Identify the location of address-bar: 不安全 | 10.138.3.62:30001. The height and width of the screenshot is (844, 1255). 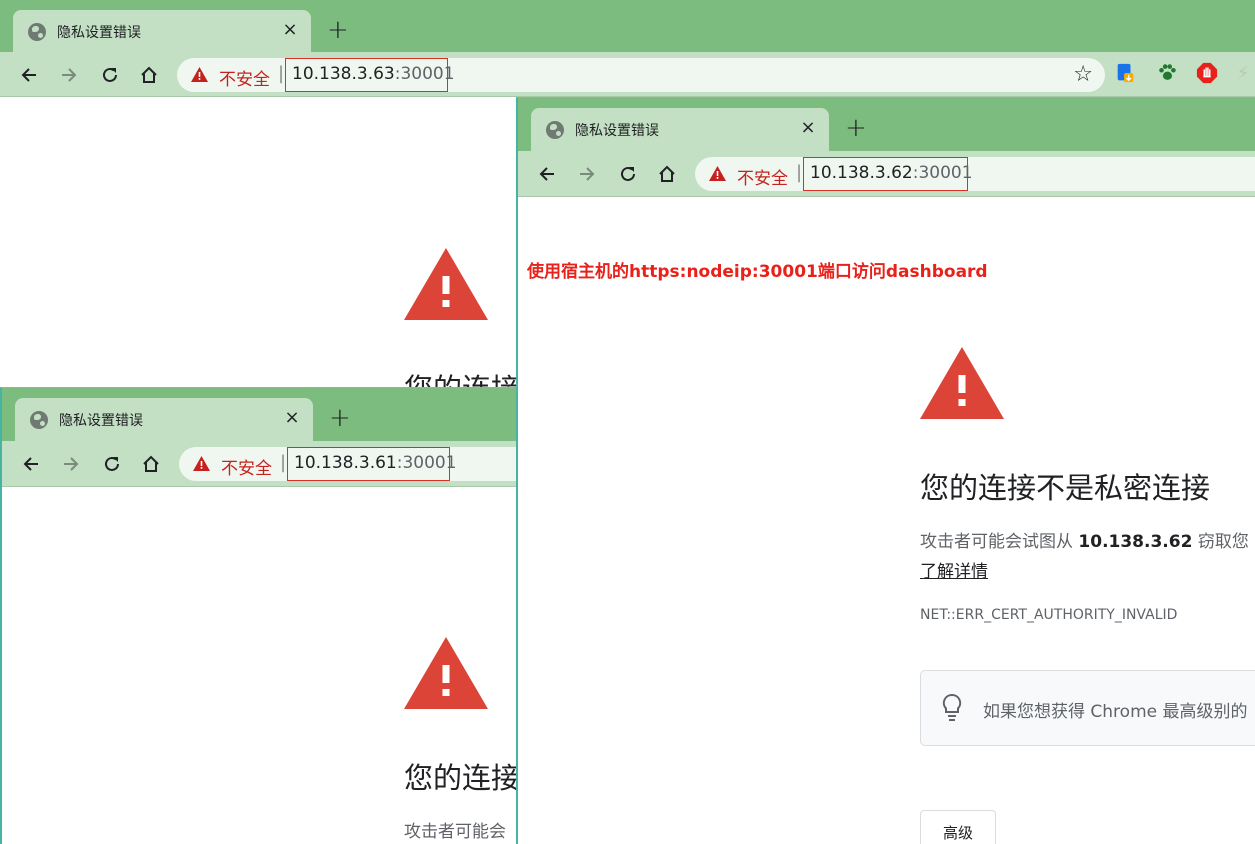
(975, 174).